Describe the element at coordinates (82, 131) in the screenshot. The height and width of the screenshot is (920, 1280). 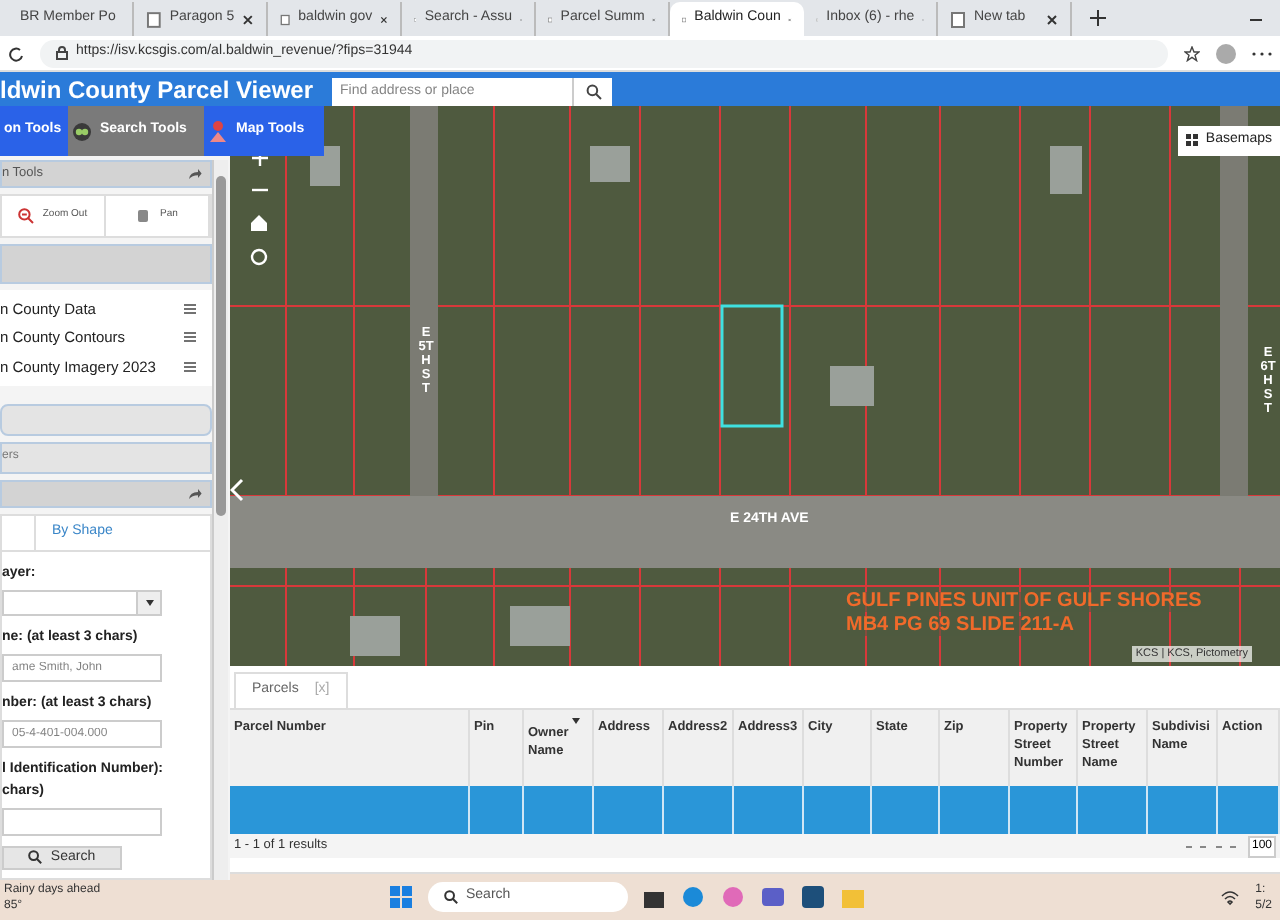
I see `binoculars-icon` at that location.